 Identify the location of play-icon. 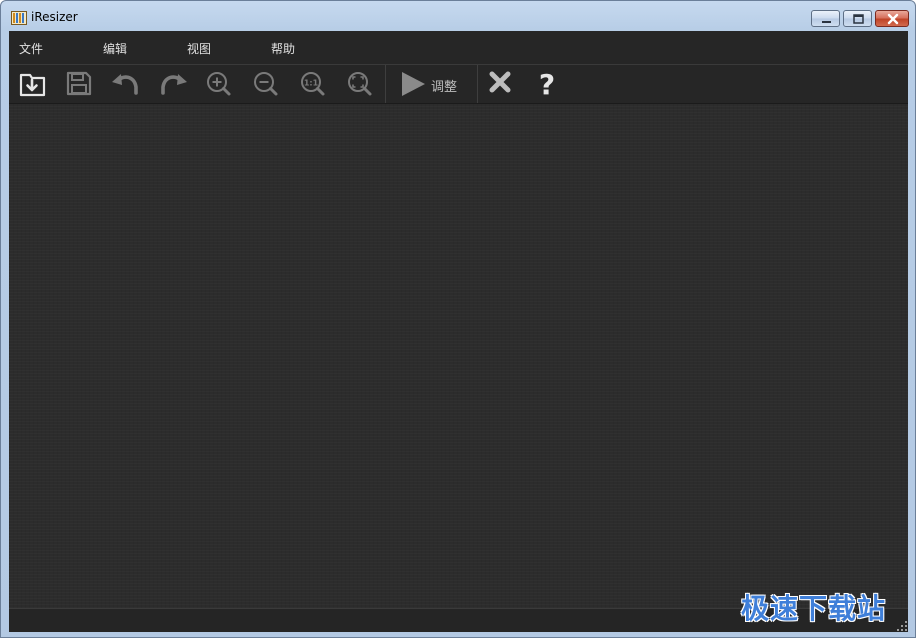
(413, 84).